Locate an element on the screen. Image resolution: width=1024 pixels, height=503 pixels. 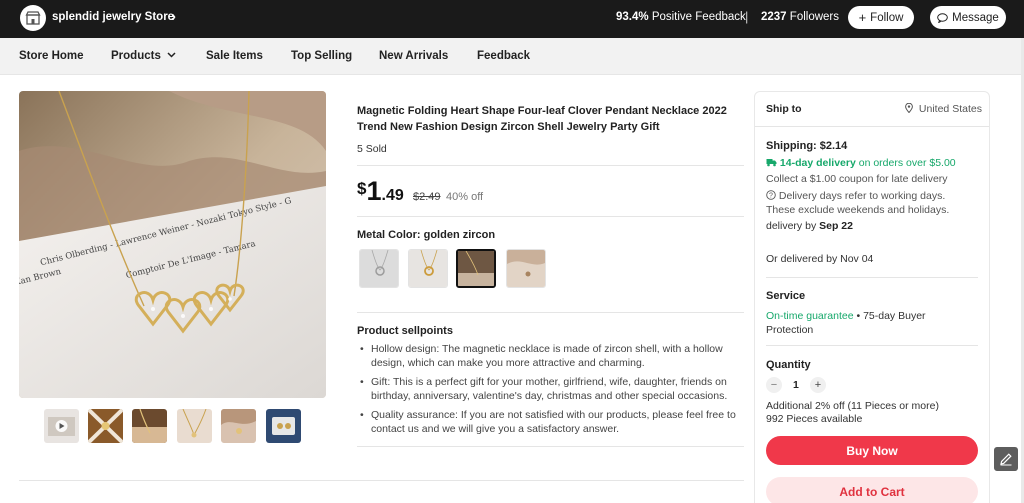
alt-delivery-option: Or delivered by Nov 04 is located at coordinates (819, 259).